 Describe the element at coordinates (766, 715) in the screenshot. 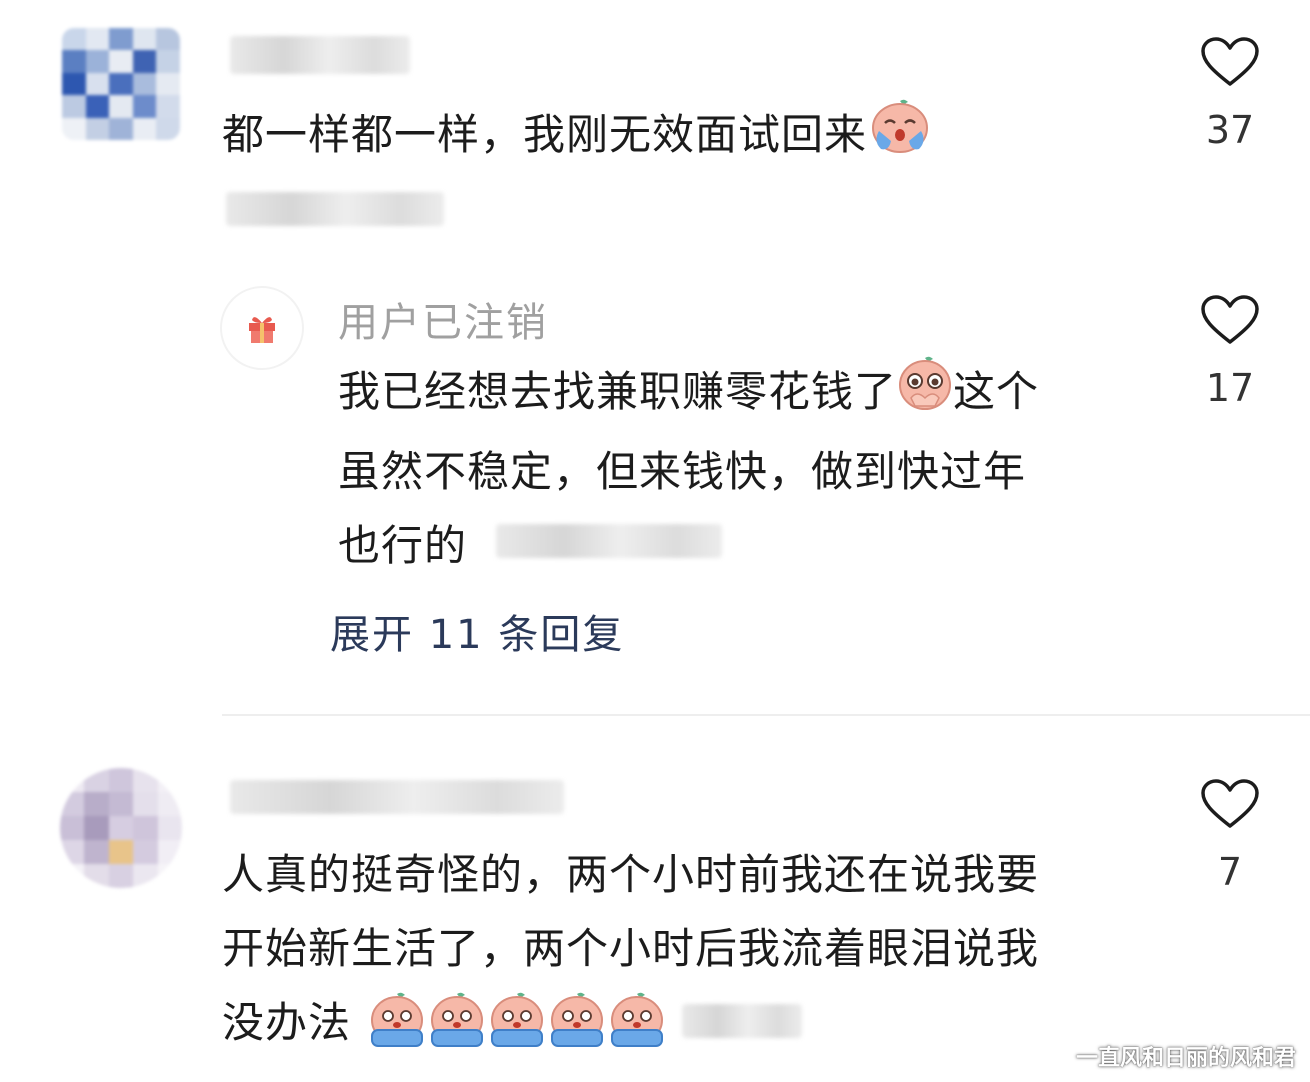

I see `divider` at that location.